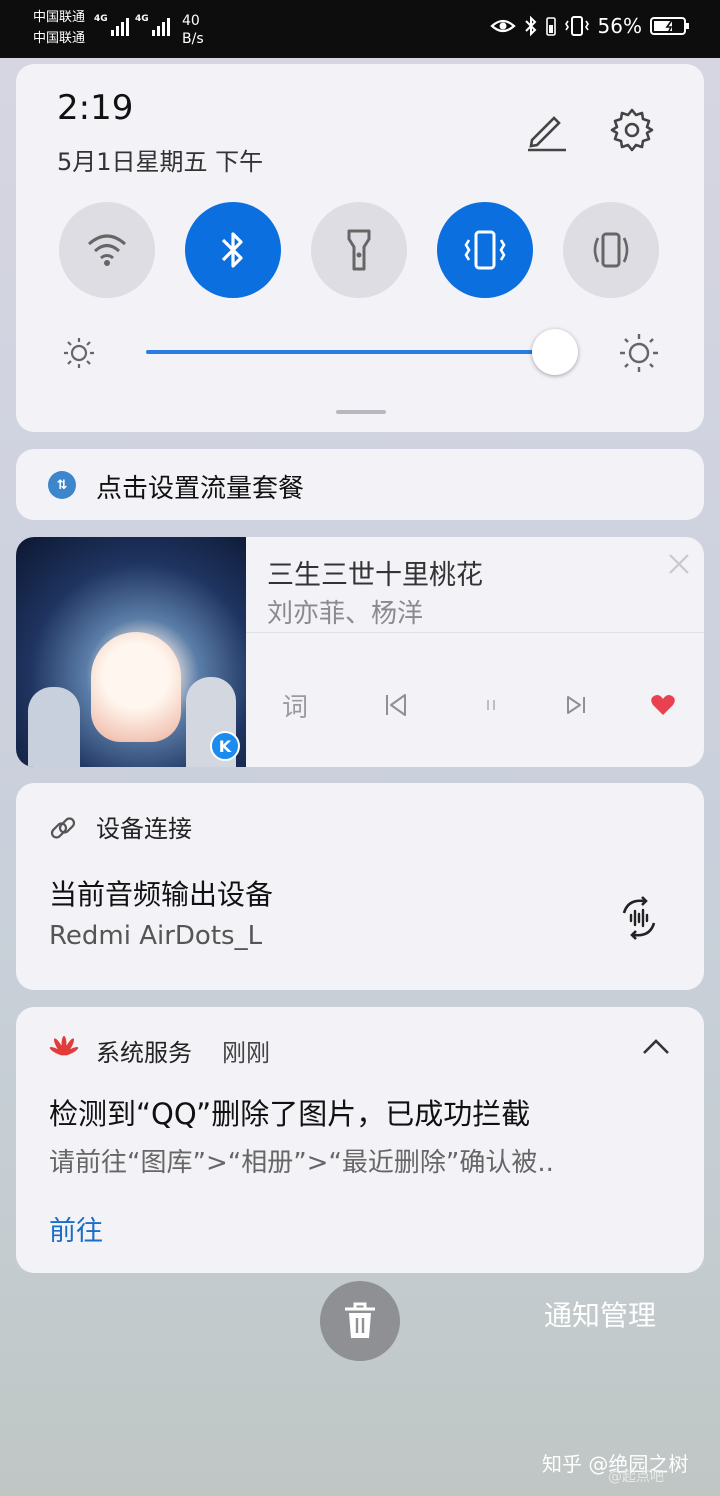 This screenshot has width=720, height=1496. I want to click on flashlight-icon, so click(359, 250).